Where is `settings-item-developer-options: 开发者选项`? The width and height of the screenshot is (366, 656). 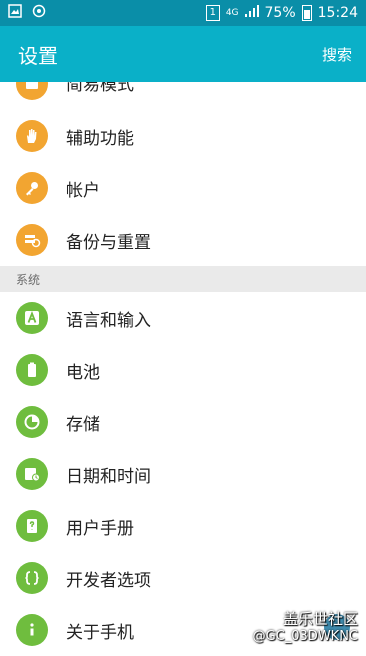 settings-item-developer-options: 开发者选项 is located at coordinates (183, 578).